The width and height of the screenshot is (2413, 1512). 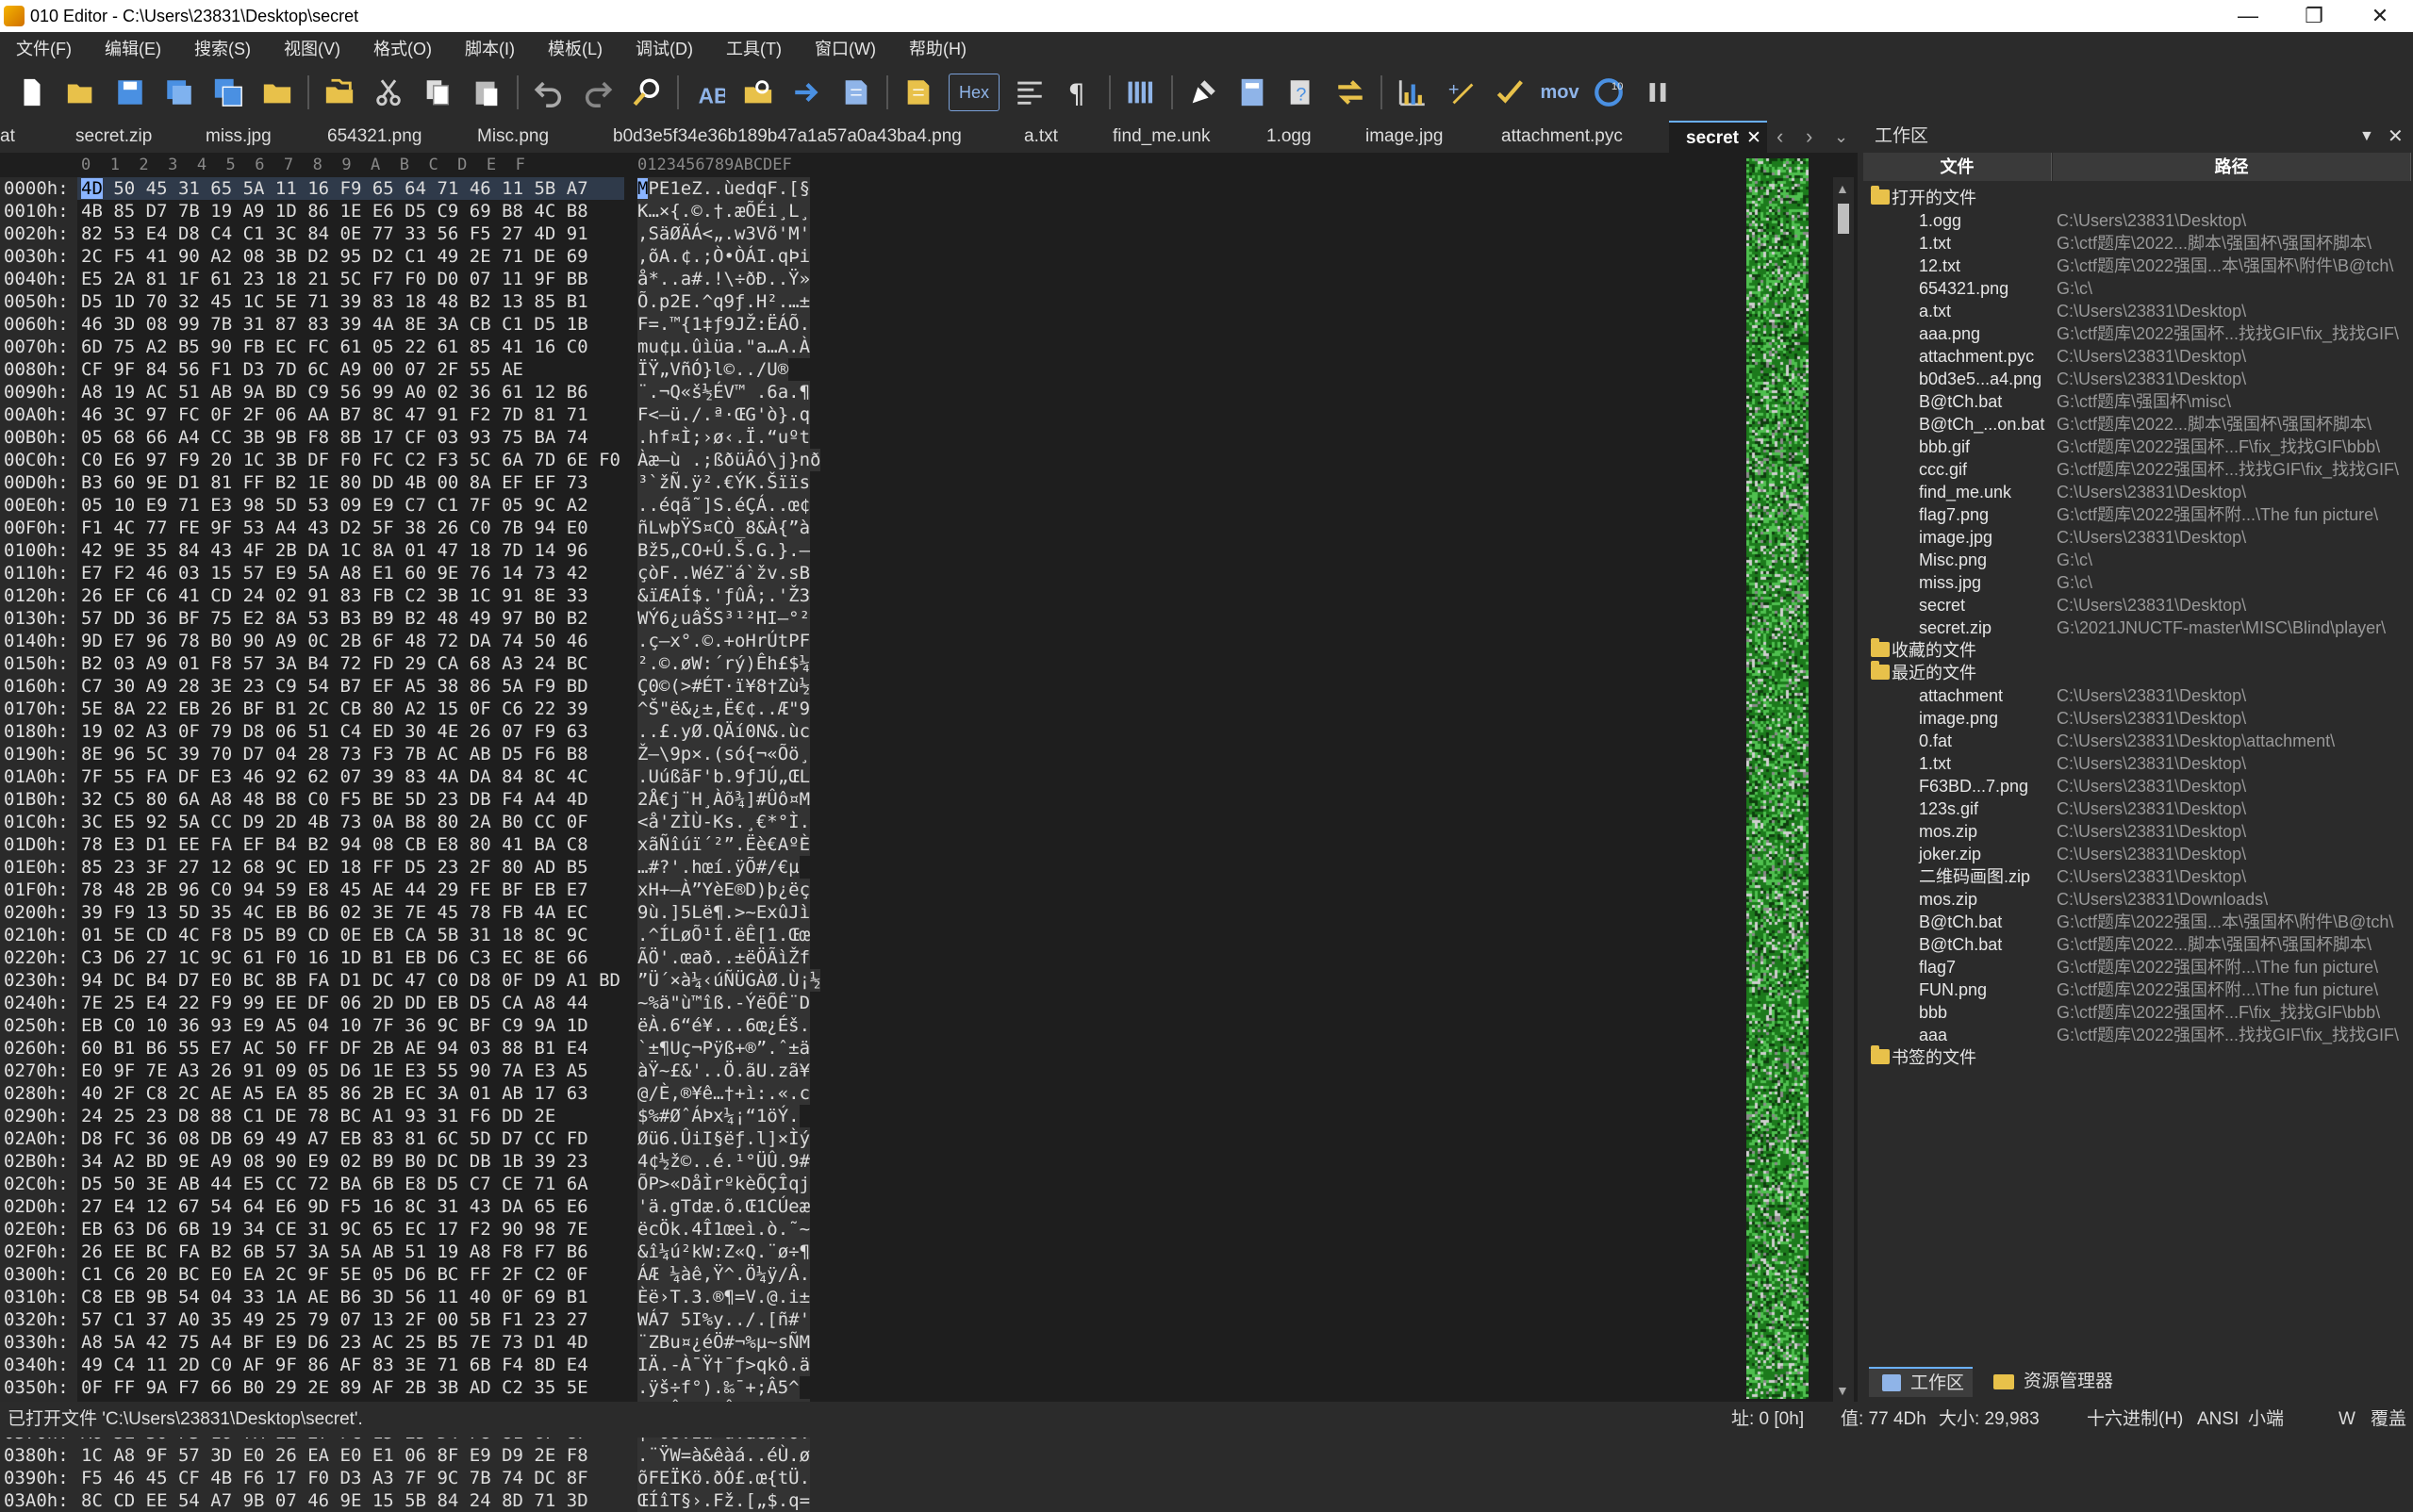 What do you see at coordinates (724, 482) in the screenshot?
I see `row-text: ³`žÑ.ÿ².€ÝK.Šïïs` at bounding box center [724, 482].